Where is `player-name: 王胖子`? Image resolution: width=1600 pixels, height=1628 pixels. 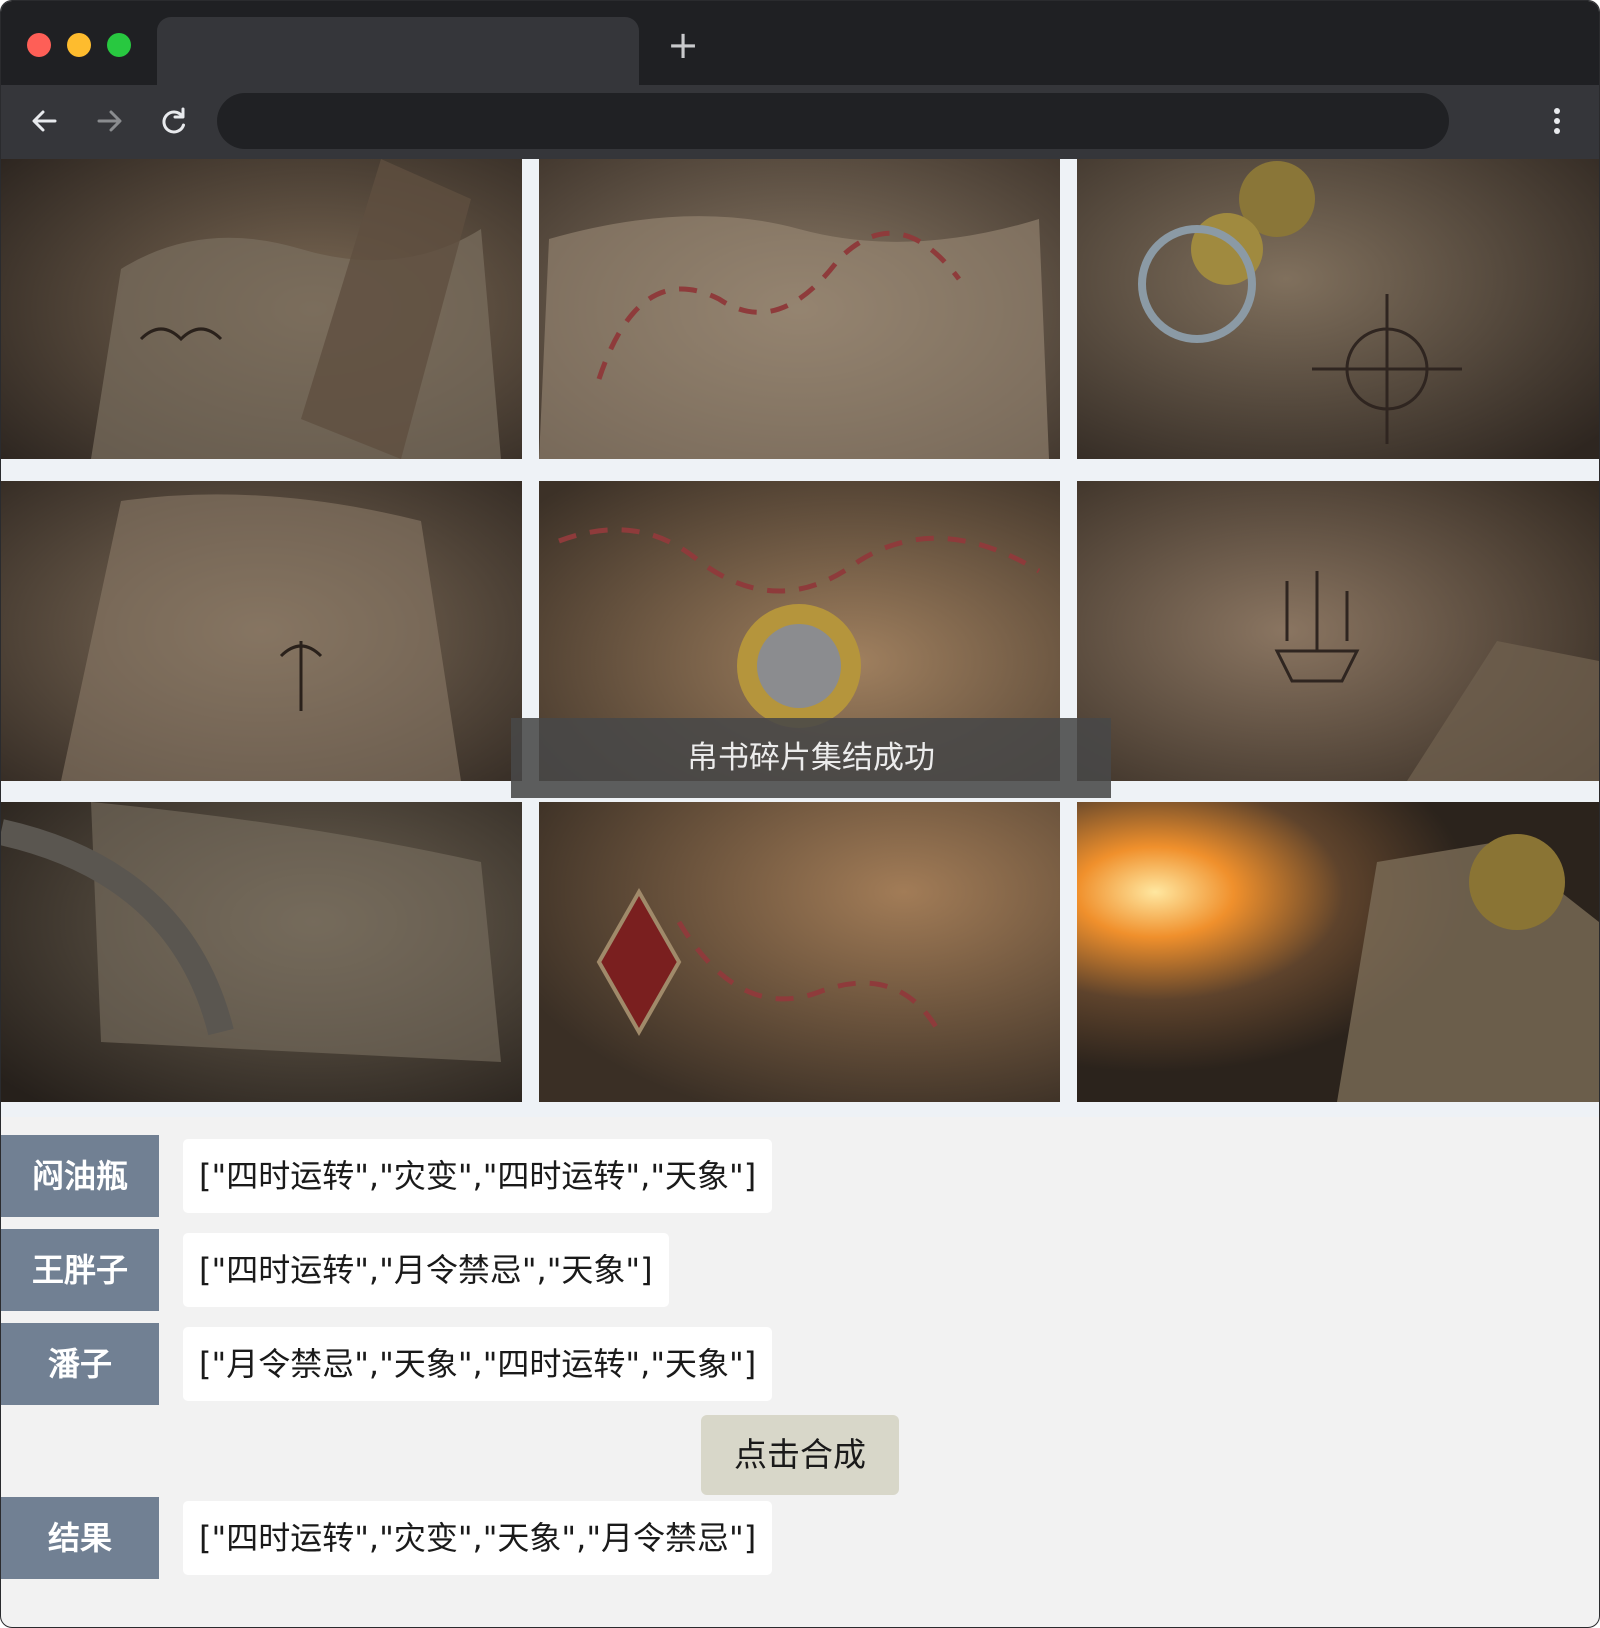 player-name: 王胖子 is located at coordinates (80, 1270).